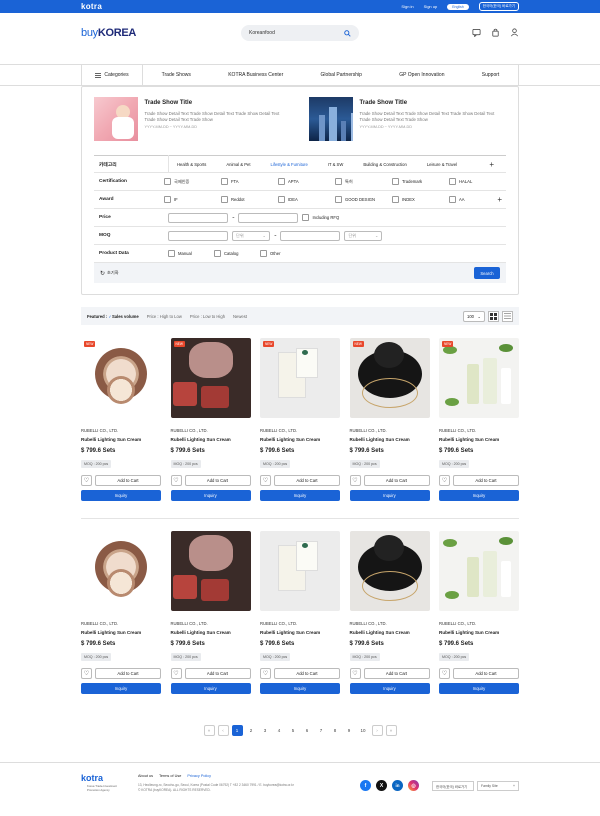  I want to click on compact-product-image: NEW, so click(121, 378).